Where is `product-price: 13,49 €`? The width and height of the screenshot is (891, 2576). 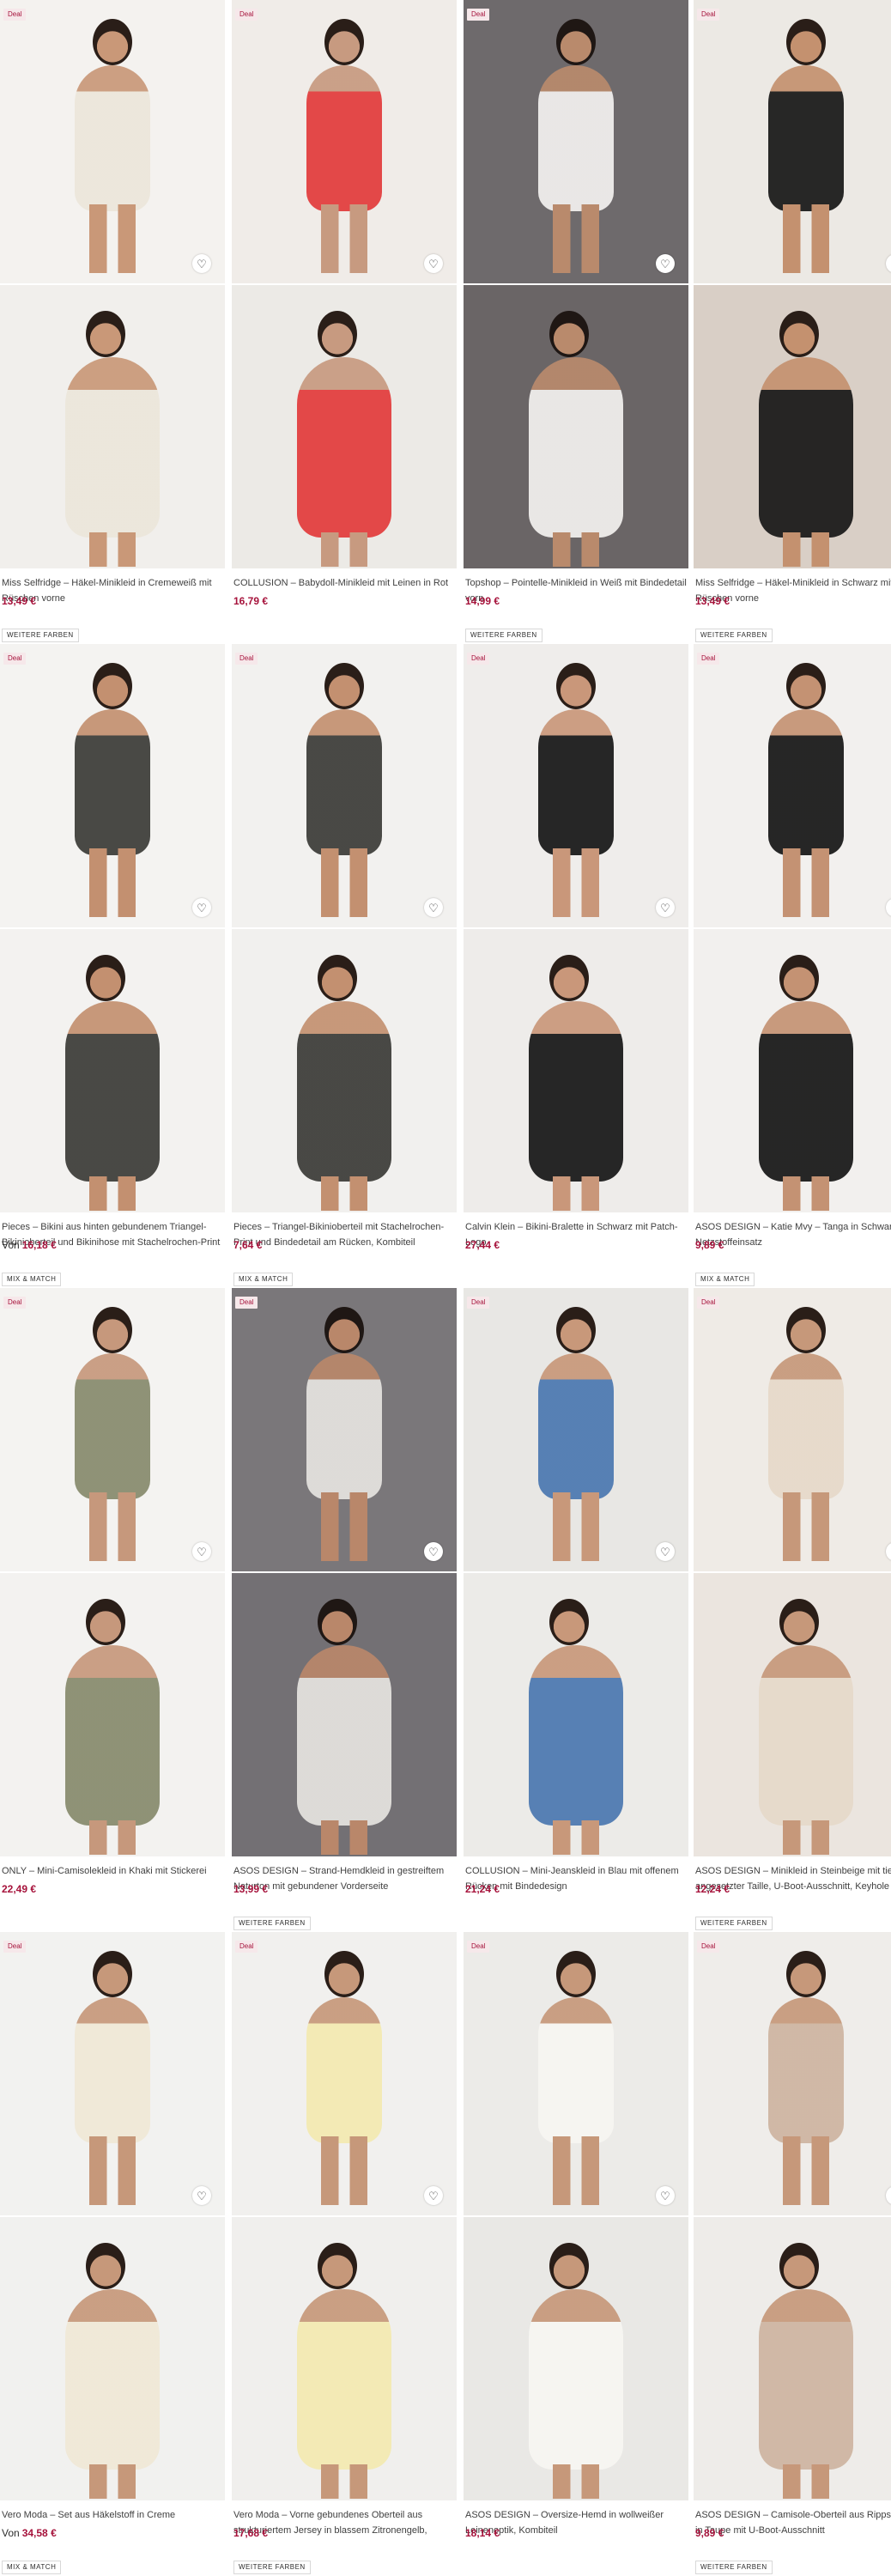
product-price: 13,49 € is located at coordinates (19, 601).